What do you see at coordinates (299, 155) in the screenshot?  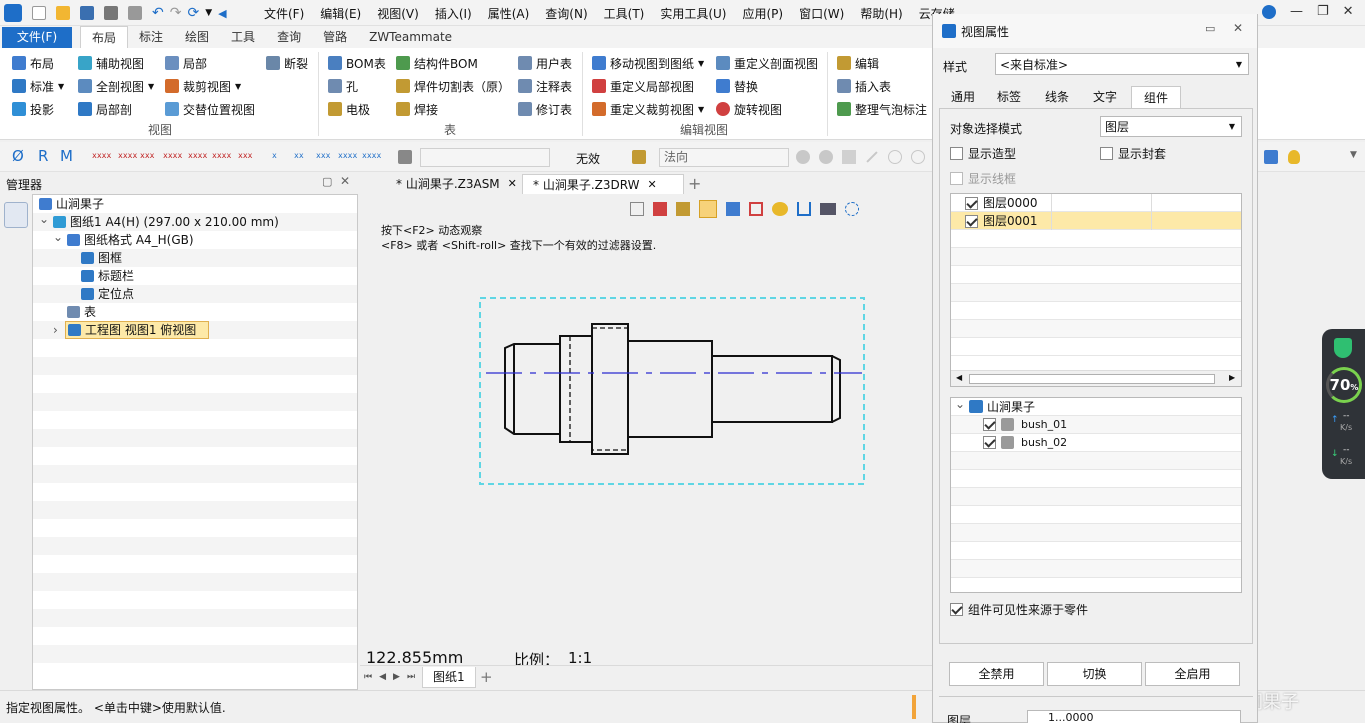 I see `symbol-9: xx` at bounding box center [299, 155].